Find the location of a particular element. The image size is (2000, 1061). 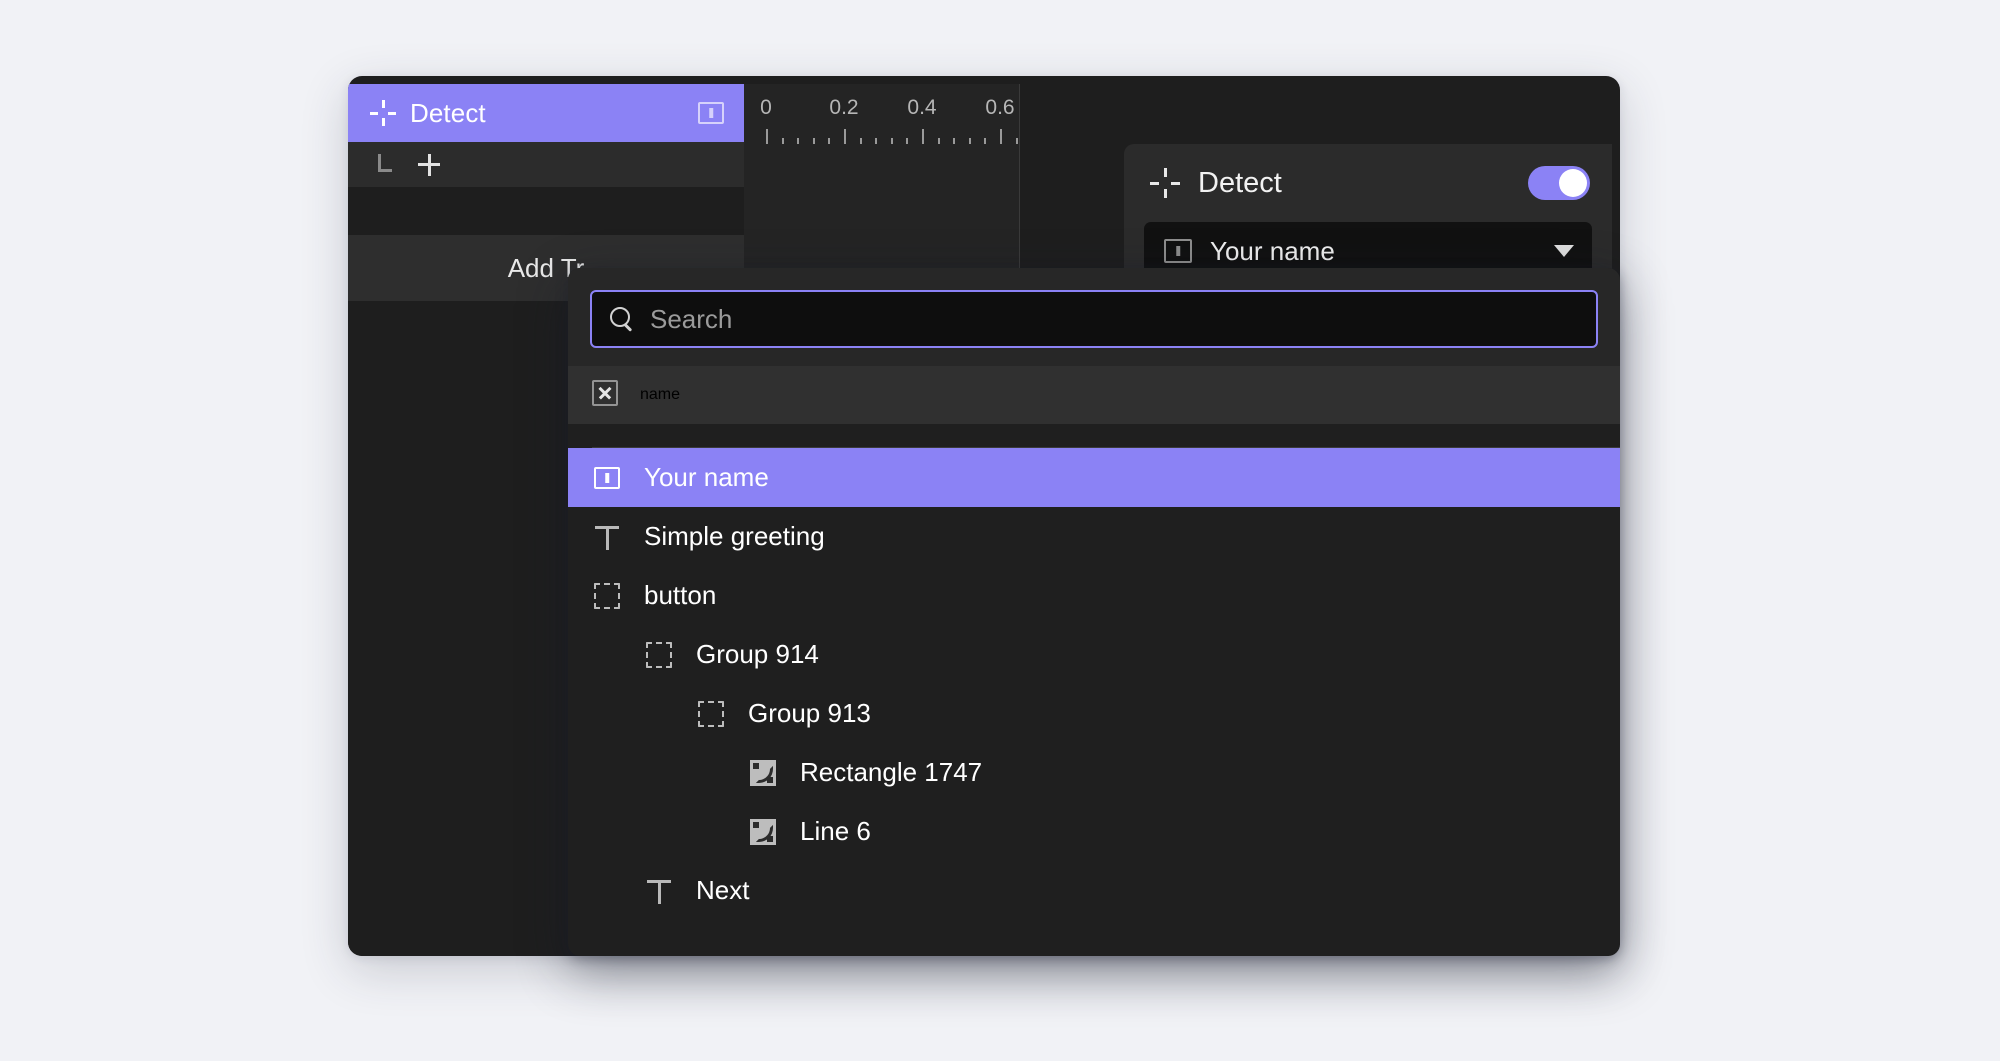

chevron-down-icon is located at coordinates (1564, 251).